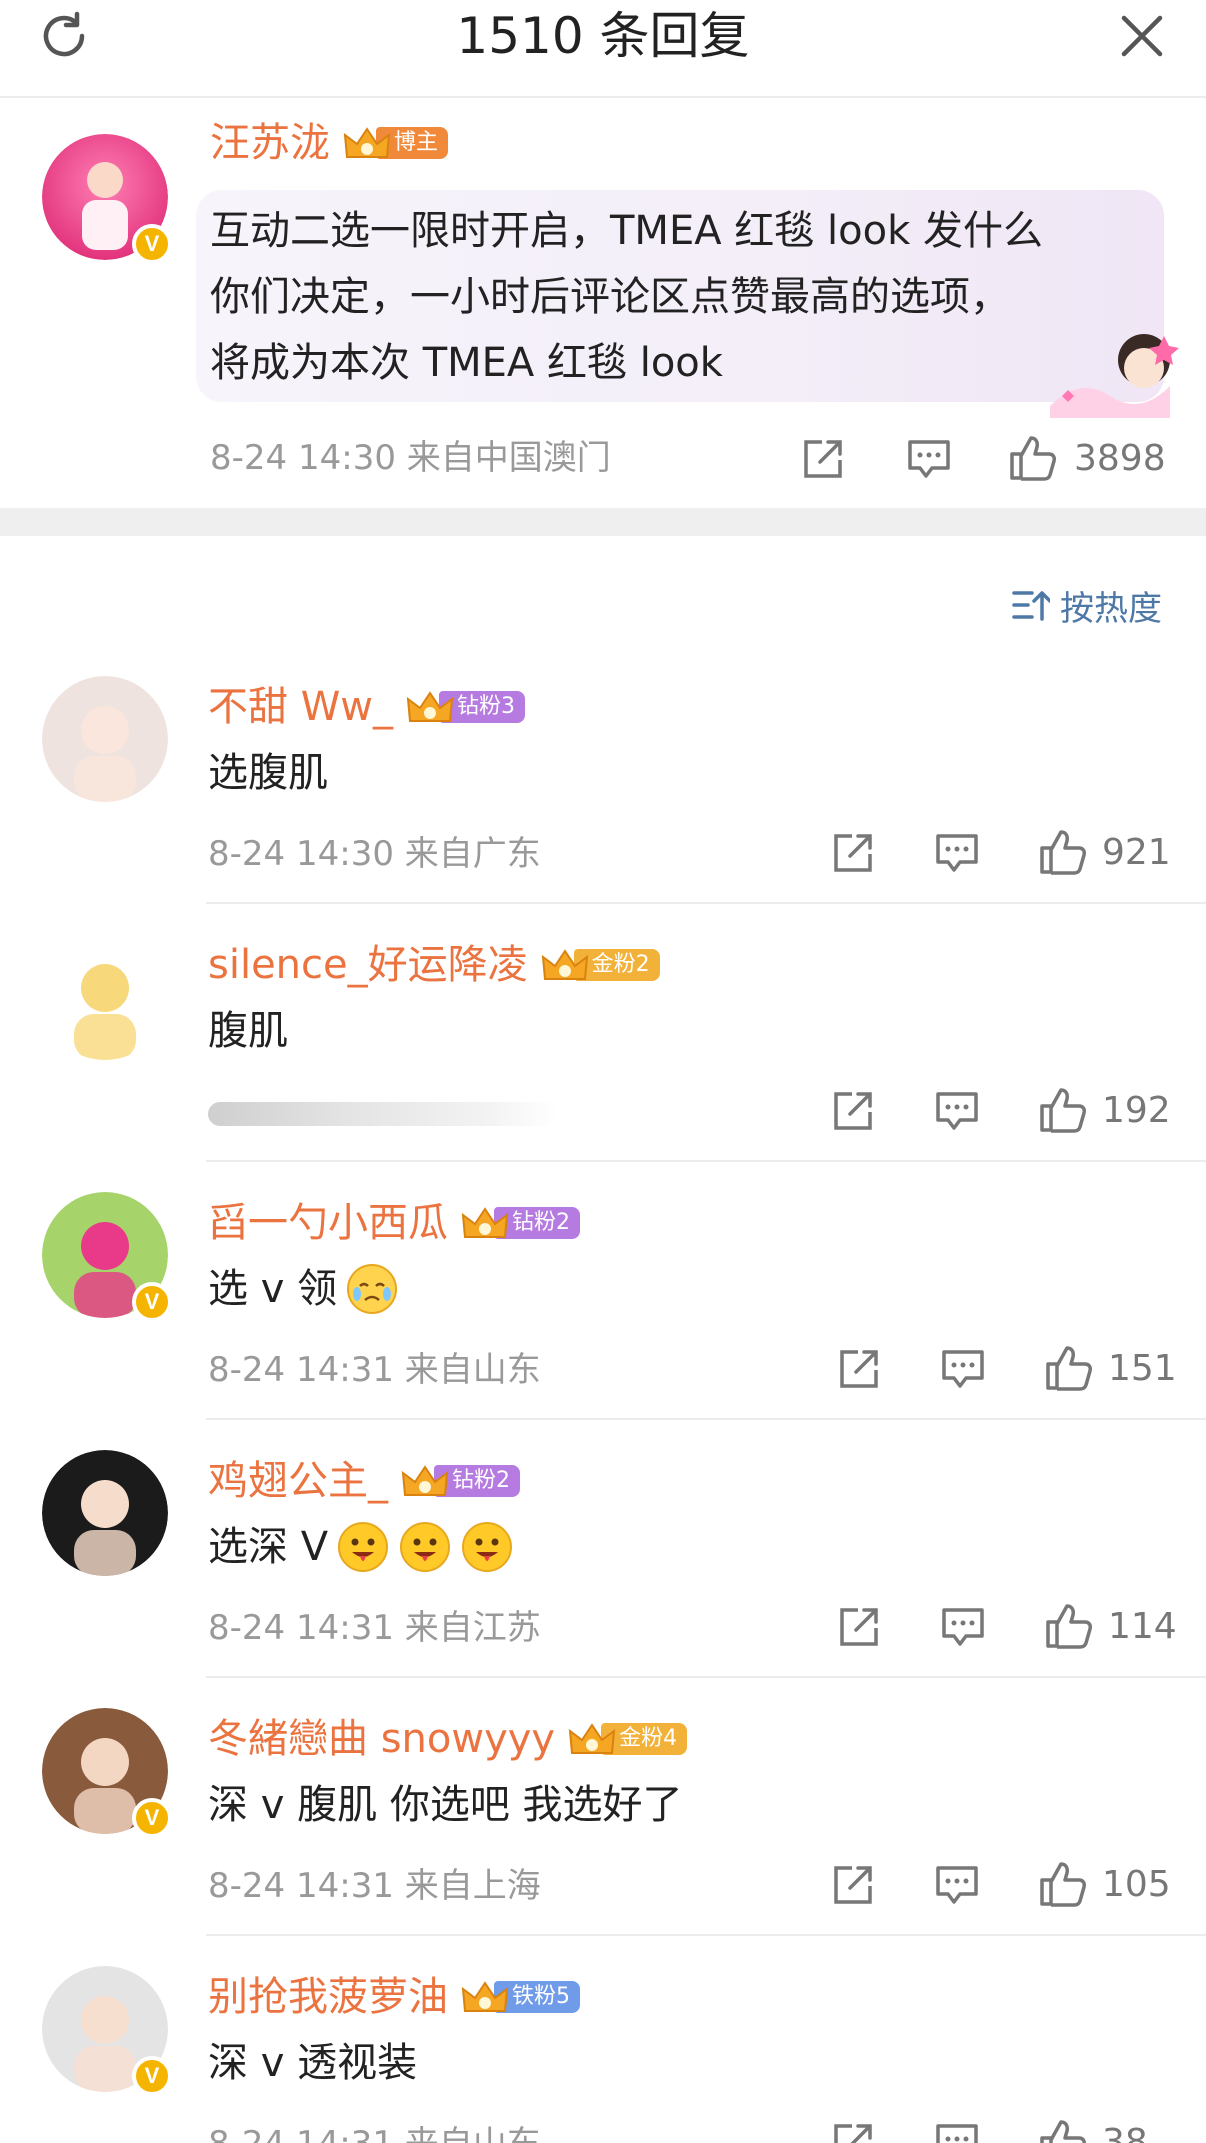  I want to click on comment-text: 腹肌, so click(248, 1031).